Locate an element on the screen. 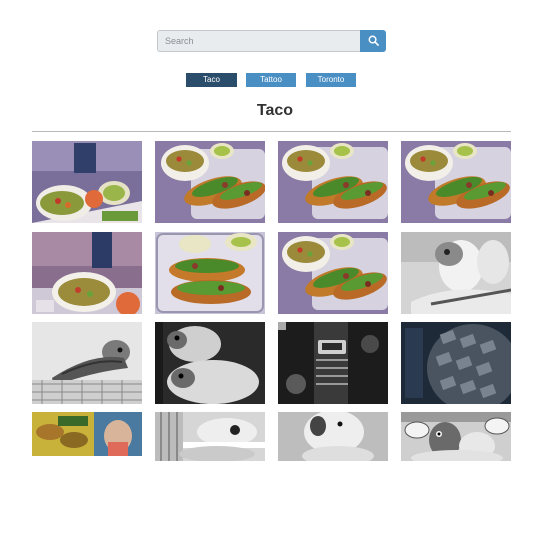 The height and width of the screenshot is (550, 550). search-icon is located at coordinates (373, 41).